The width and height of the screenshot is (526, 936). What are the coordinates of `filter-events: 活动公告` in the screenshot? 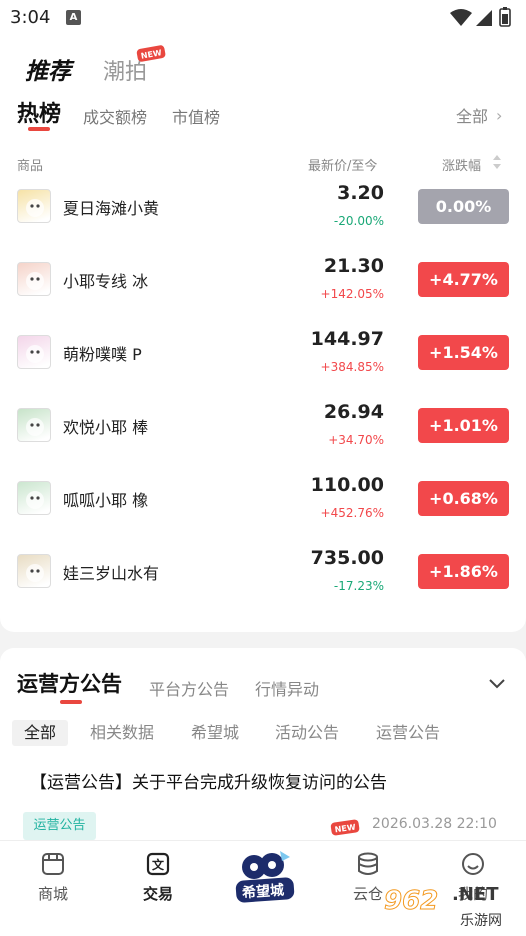 It's located at (307, 733).